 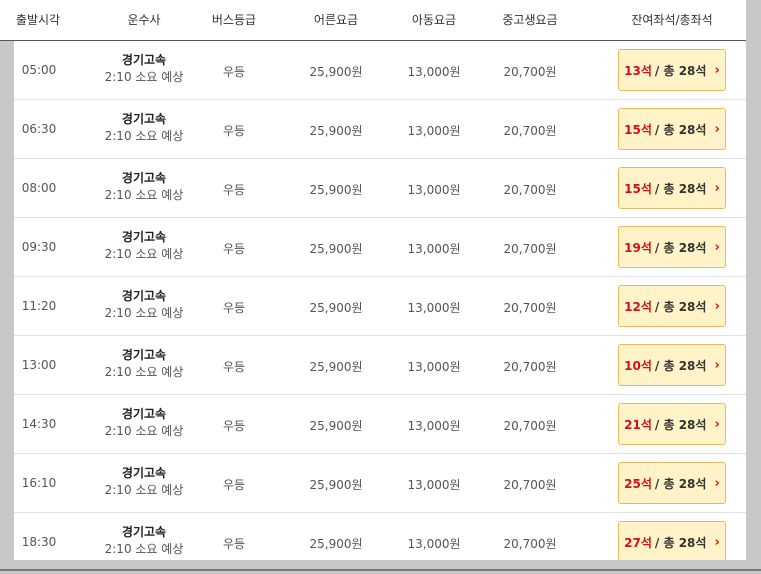 I want to click on seat-select-button: 27석 / 총 28석 ›, so click(x=672, y=542).